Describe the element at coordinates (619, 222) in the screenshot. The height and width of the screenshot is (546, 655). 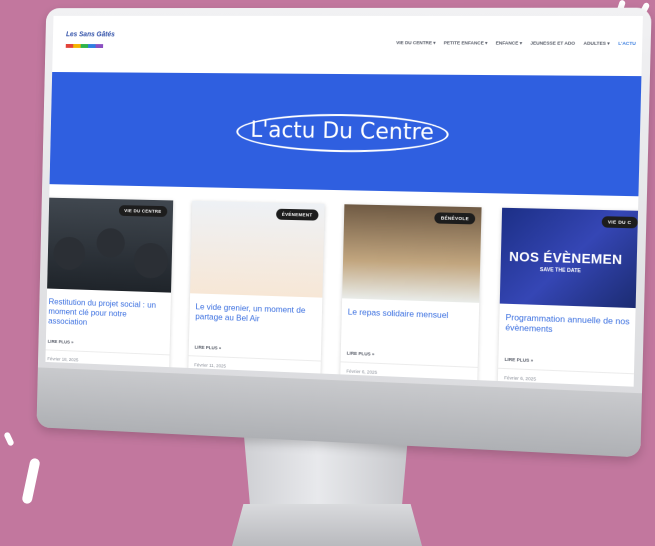
I see `category-badge: VIE DU C` at that location.